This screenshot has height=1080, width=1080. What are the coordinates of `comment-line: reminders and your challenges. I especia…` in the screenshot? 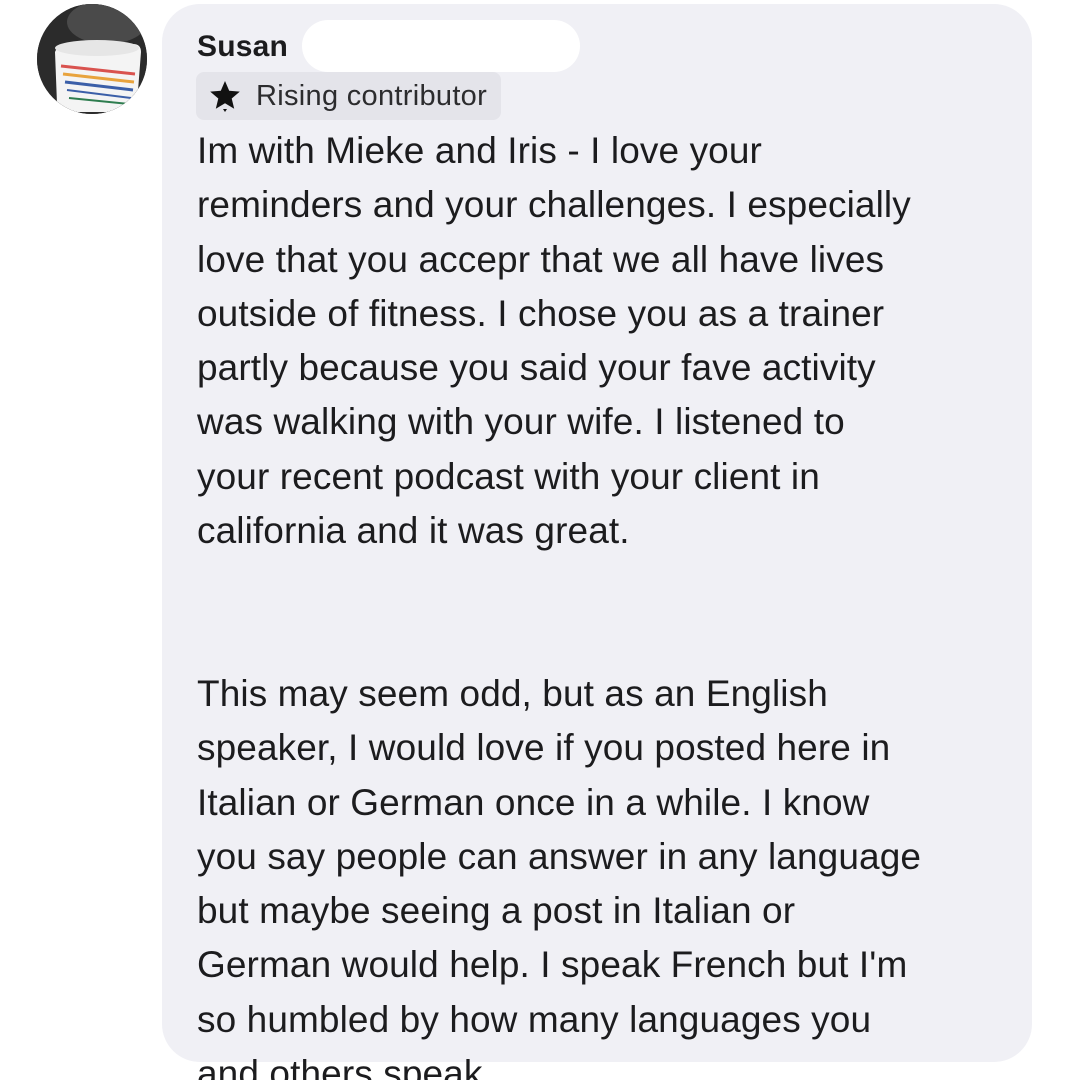 It's located at (554, 205).